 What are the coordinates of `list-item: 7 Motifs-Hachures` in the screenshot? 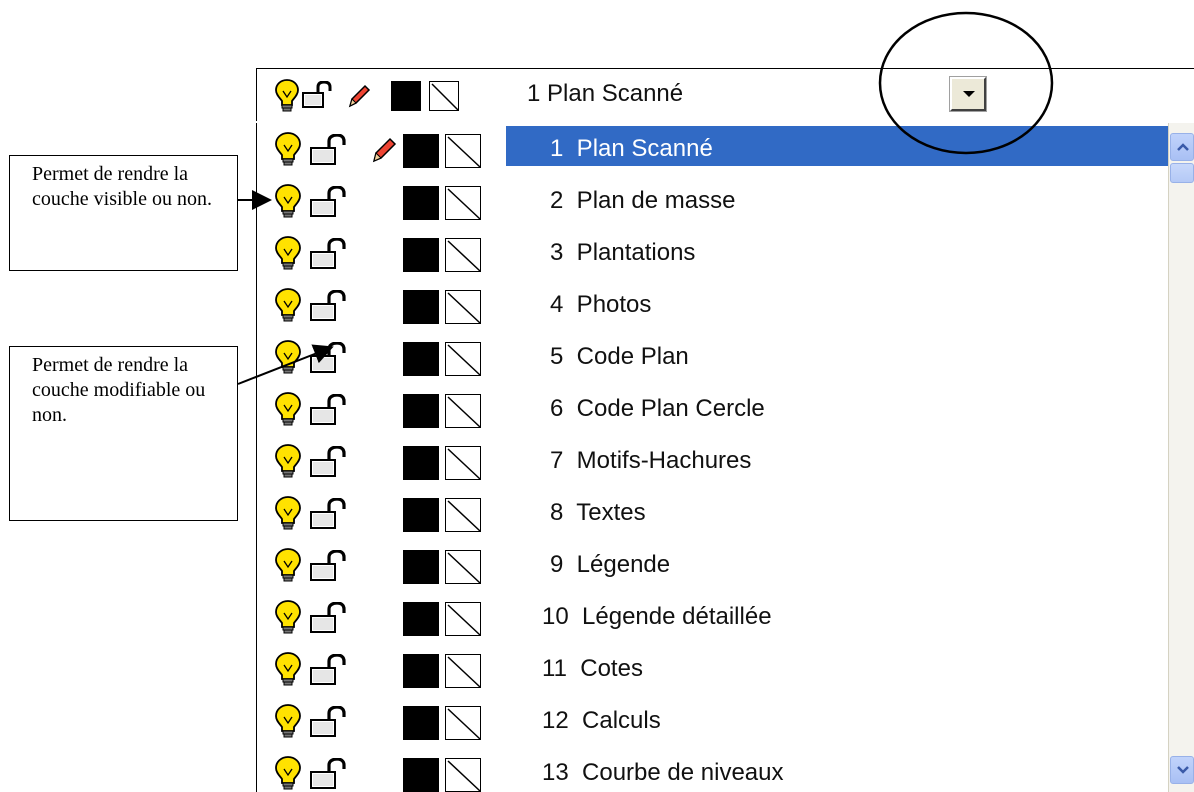 It's located at (712, 461).